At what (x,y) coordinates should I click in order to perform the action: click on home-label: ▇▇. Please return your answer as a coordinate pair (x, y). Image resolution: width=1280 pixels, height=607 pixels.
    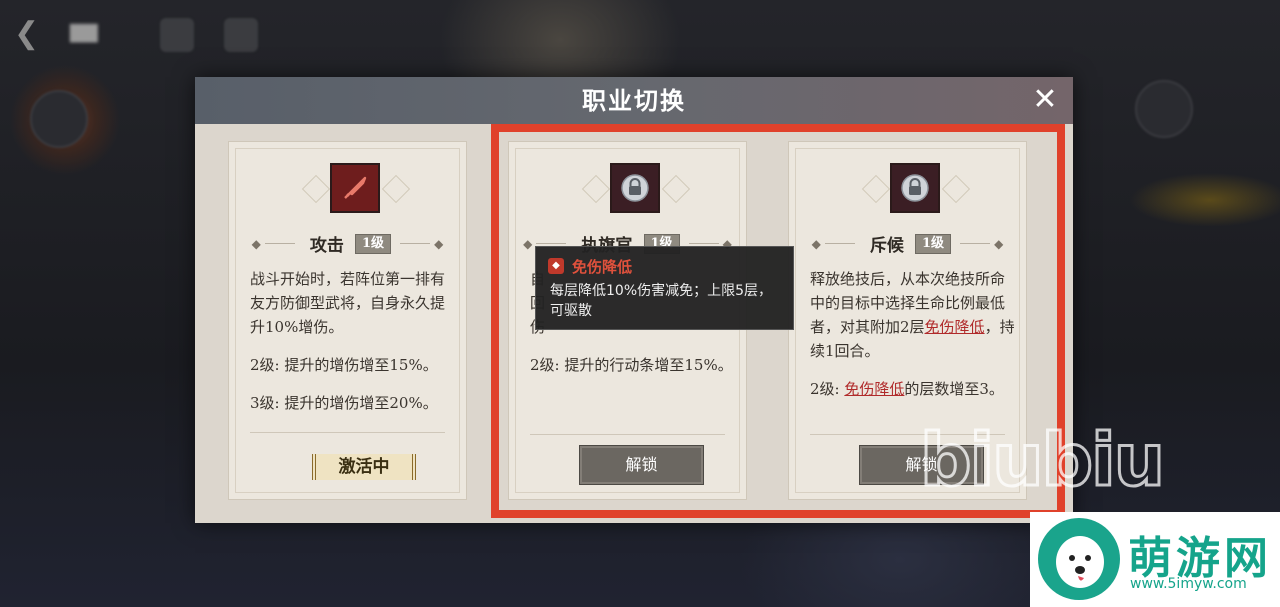
    Looking at the image, I should click on (100, 34).